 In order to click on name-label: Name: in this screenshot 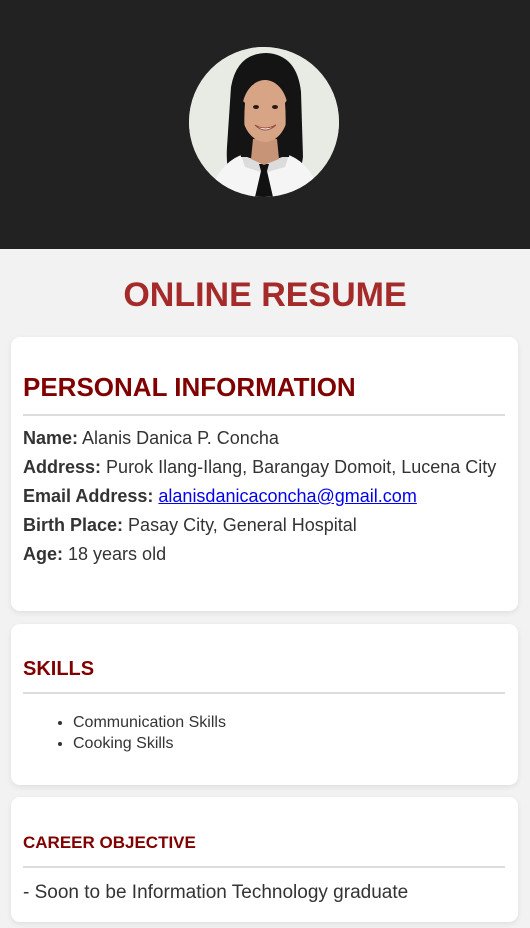, I will do `click(51, 438)`.